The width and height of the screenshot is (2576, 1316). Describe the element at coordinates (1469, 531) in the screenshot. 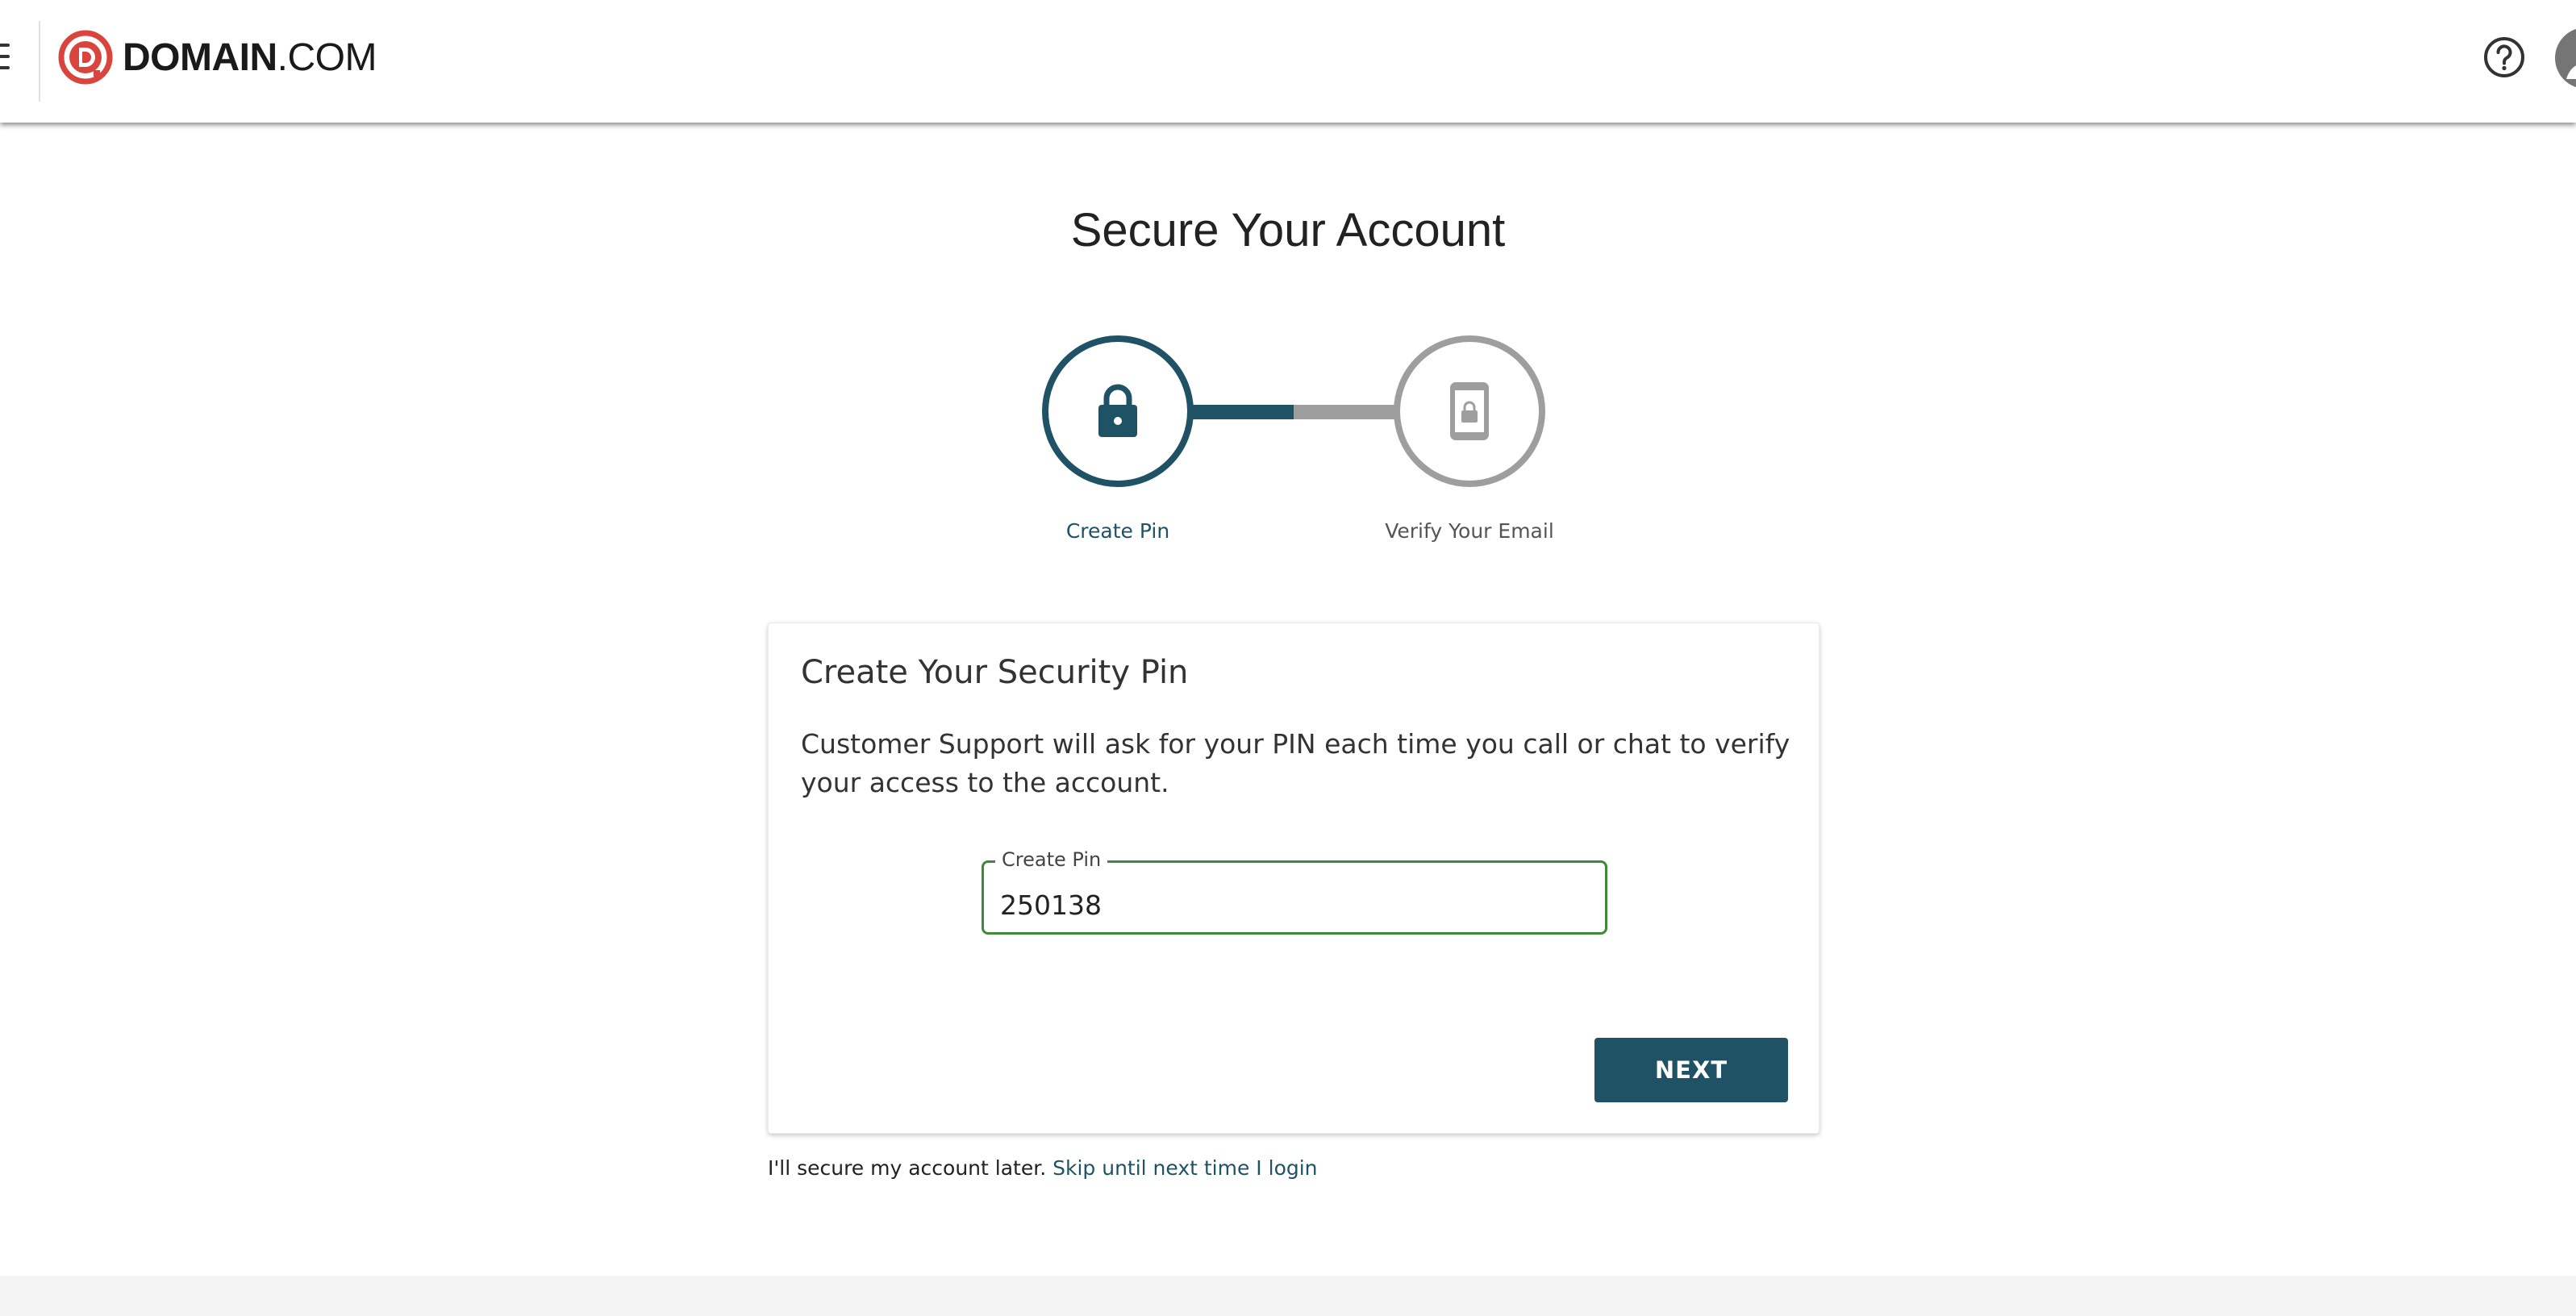

I see `step-label-verify-email: Verify Your Email` at that location.